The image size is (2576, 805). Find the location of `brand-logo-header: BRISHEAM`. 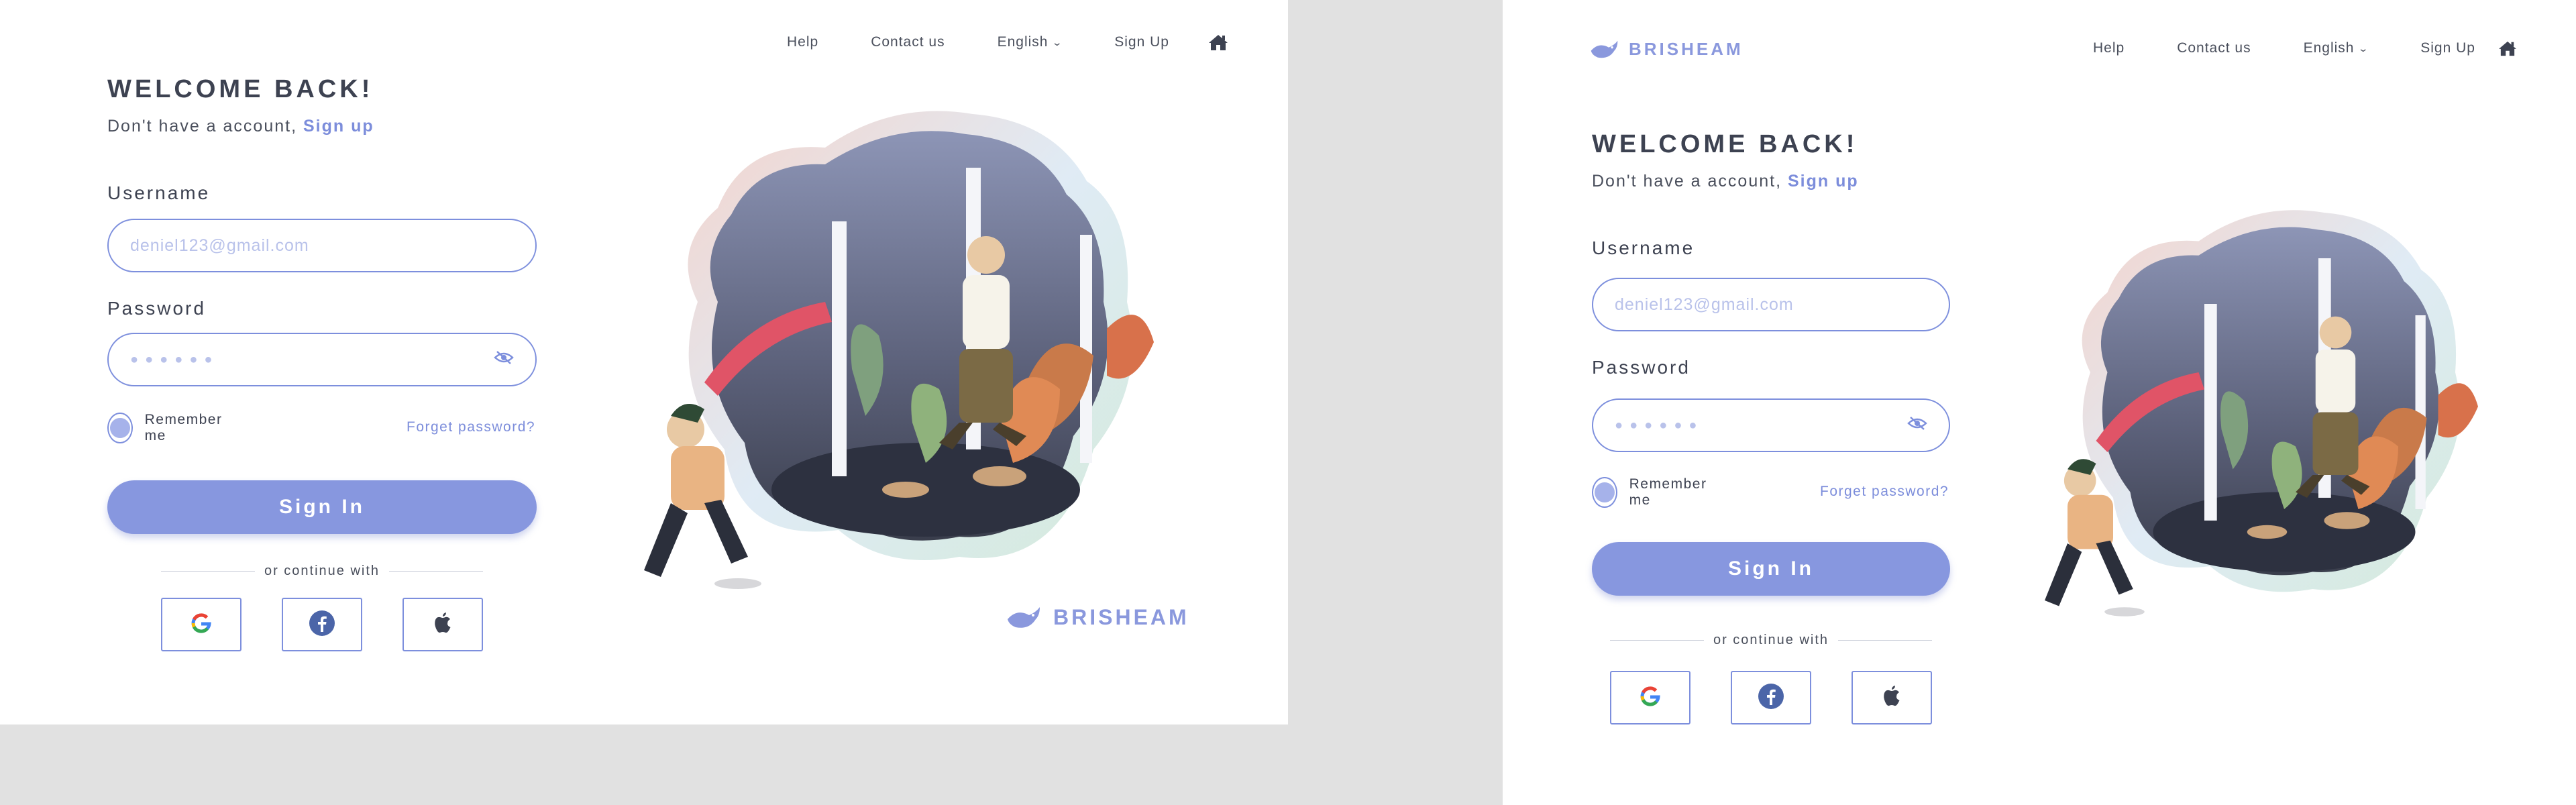

brand-logo-header: BRISHEAM is located at coordinates (1666, 49).